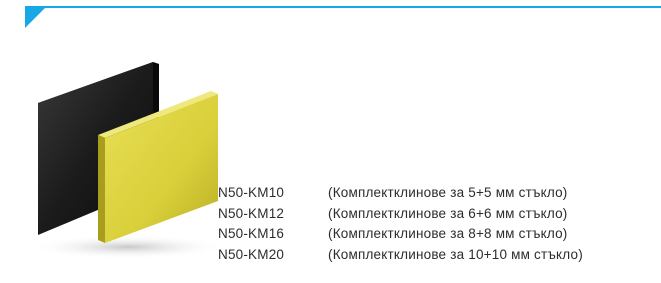 The width and height of the screenshot is (661, 283). What do you see at coordinates (251, 233) in the screenshot?
I see `product-code: N50-KM16` at bounding box center [251, 233].